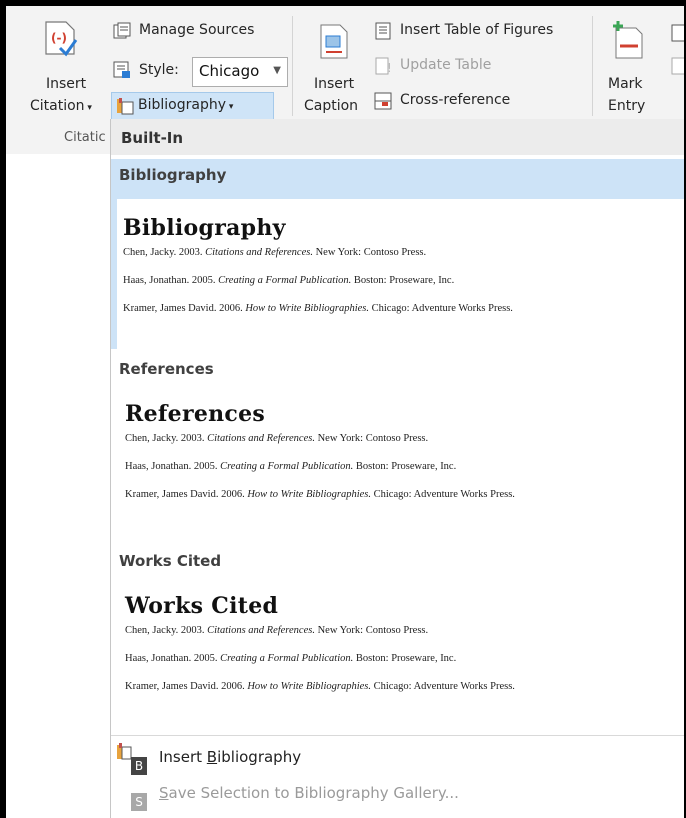  What do you see at coordinates (195, 414) in the screenshot?
I see `preview-title: References` at bounding box center [195, 414].